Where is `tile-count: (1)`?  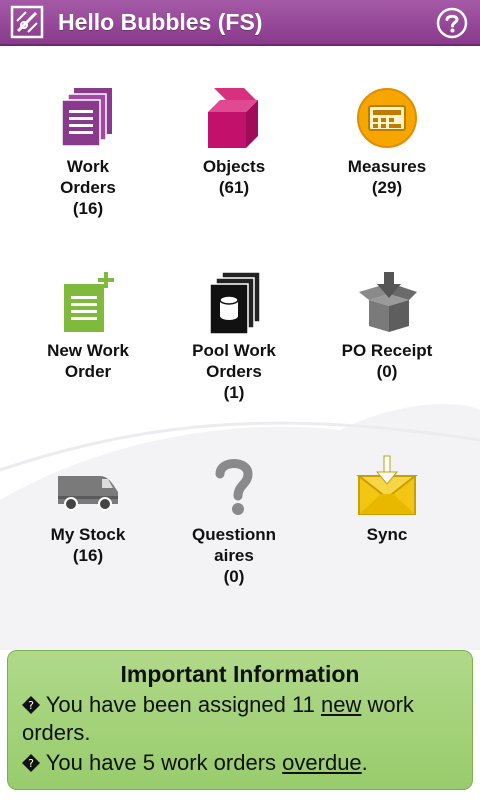 tile-count: (1) is located at coordinates (234, 392).